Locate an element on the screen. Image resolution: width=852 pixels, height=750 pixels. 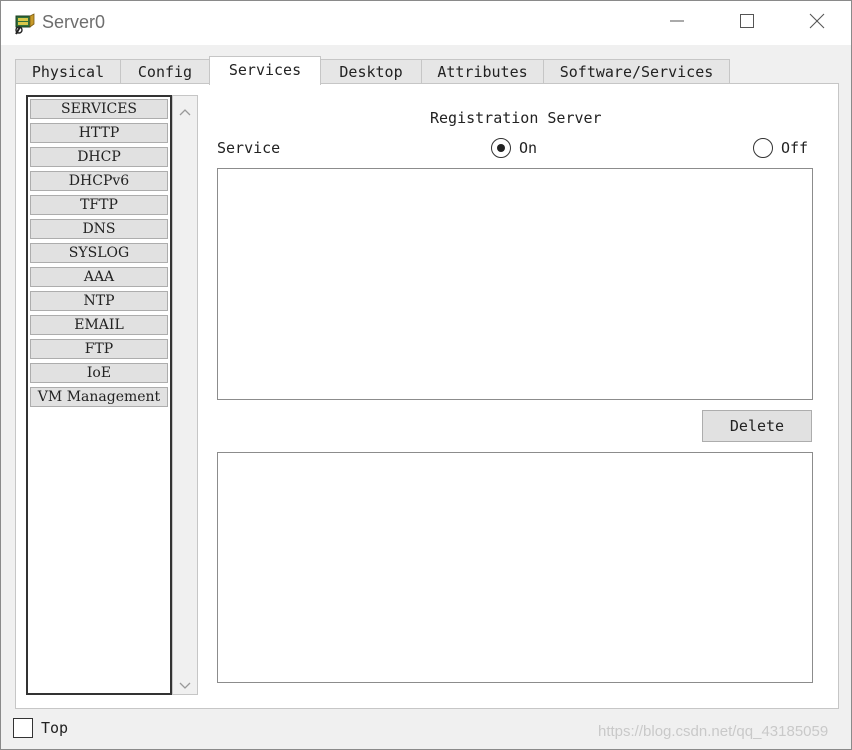
service-item-aaa: AAA is located at coordinates (99, 277).